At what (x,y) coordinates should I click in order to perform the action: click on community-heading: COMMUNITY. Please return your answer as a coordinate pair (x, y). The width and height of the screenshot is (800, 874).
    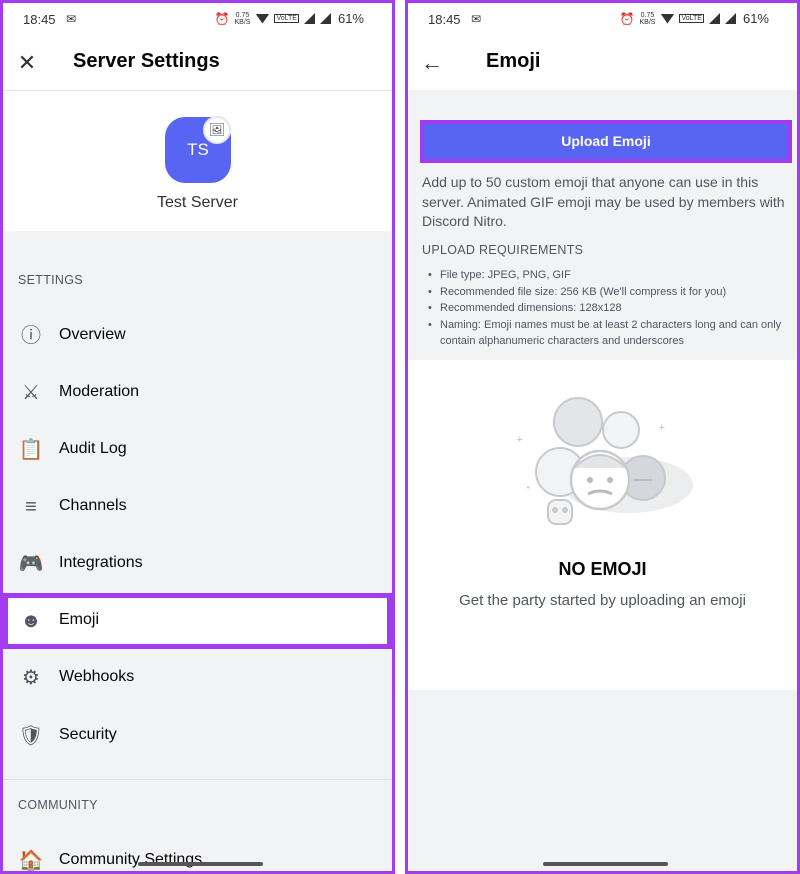
    Looking at the image, I should click on (58, 805).